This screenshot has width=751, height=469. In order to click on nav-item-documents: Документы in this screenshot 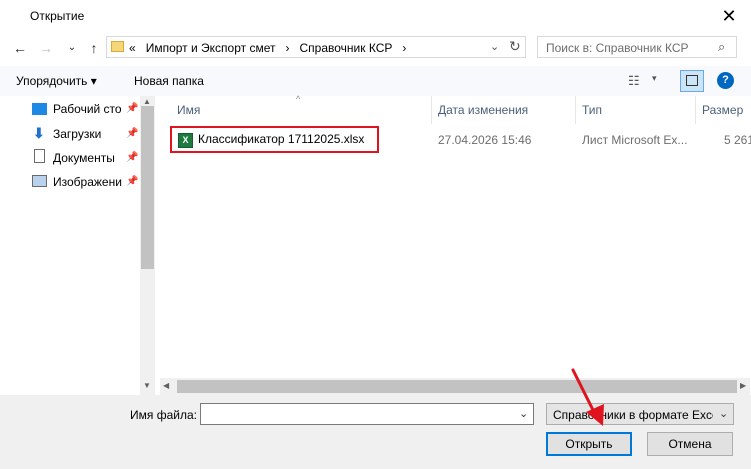, I will do `click(84, 158)`.